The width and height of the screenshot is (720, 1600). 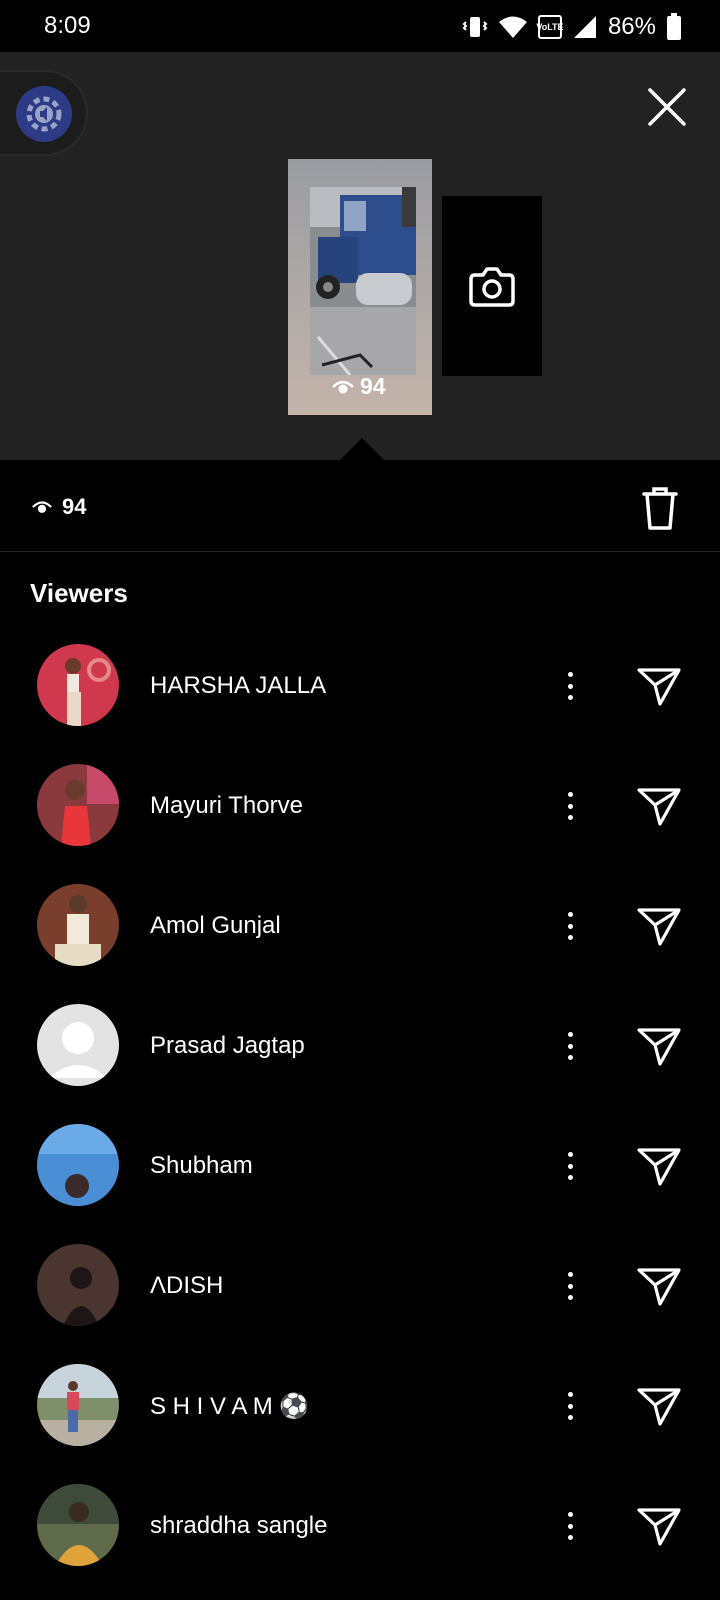 I want to click on add-story-button, so click(x=492, y=286).